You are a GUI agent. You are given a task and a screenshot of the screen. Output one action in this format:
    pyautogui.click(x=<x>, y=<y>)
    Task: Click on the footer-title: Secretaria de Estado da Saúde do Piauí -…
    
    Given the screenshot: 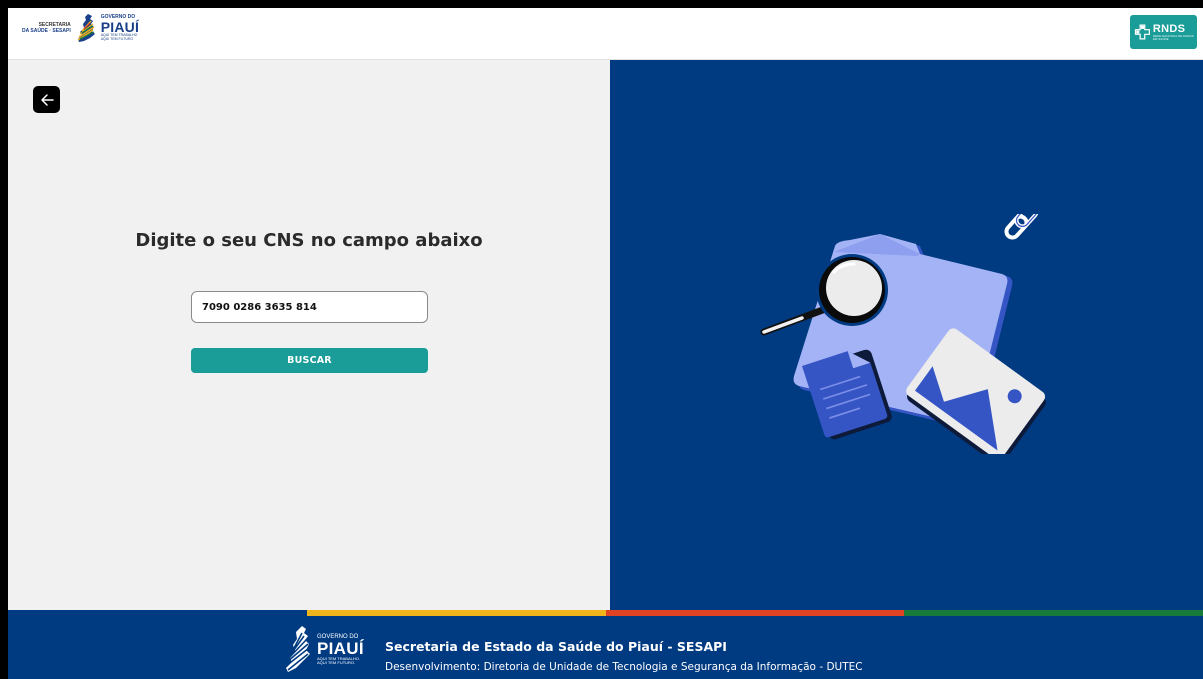 What is the action you would take?
    pyautogui.click(x=556, y=646)
    